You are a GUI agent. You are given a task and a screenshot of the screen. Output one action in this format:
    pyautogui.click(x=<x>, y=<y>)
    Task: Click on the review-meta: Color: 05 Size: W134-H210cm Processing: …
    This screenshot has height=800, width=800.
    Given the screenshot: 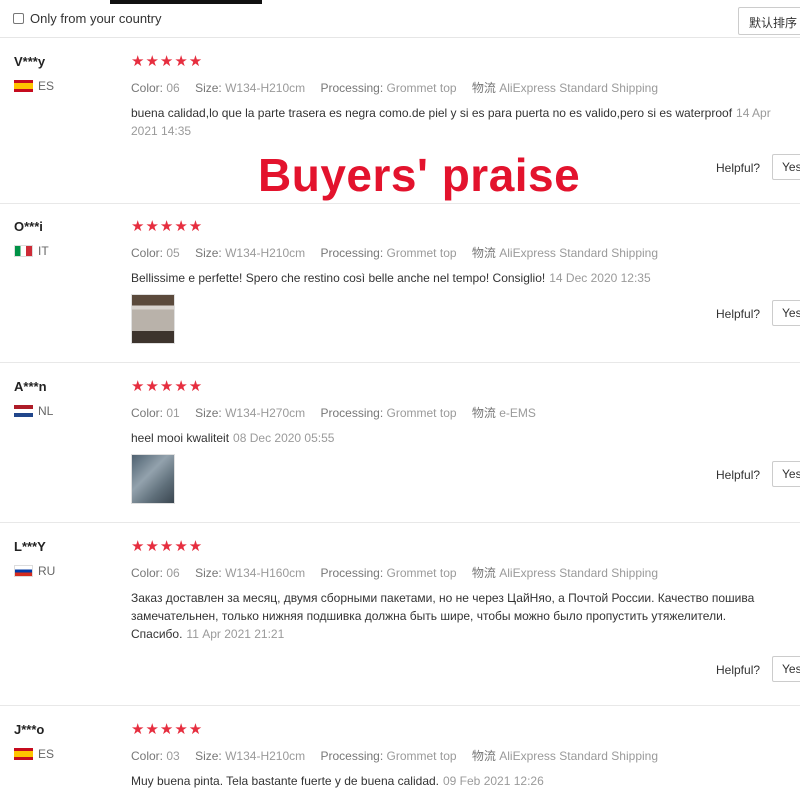 What is the action you would take?
    pyautogui.click(x=395, y=253)
    